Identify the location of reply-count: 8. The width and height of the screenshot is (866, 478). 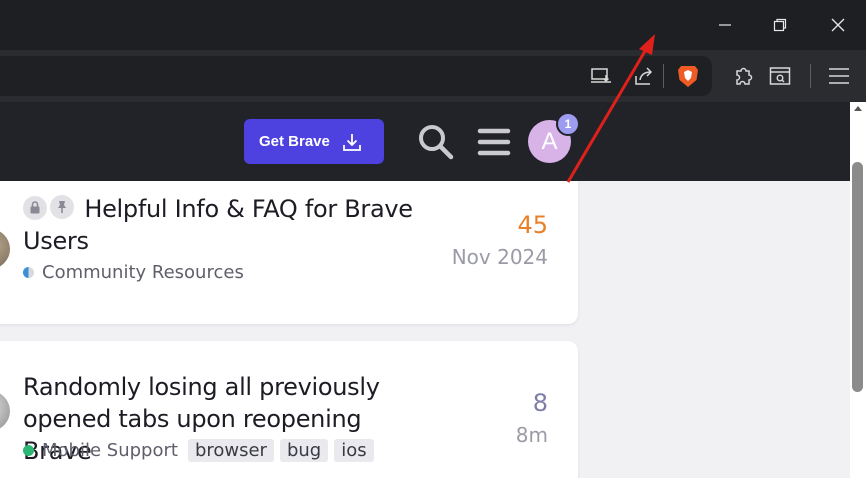
(540, 403).